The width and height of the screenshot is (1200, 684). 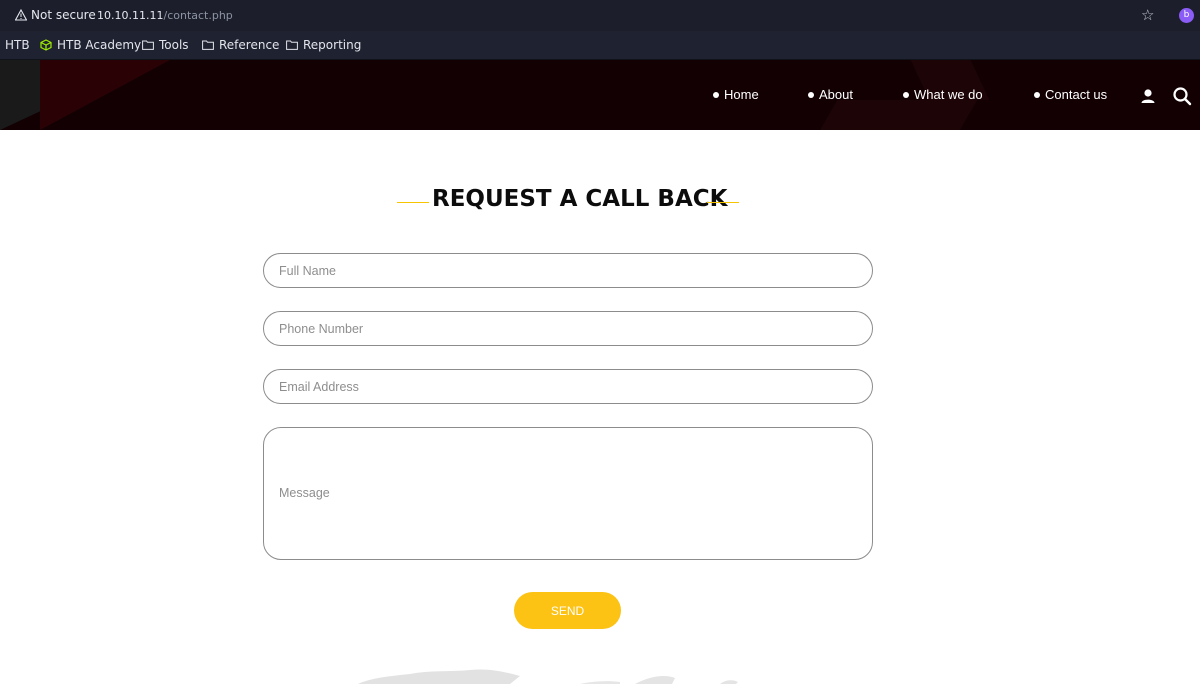 I want to click on search-icon, so click(x=1182, y=96).